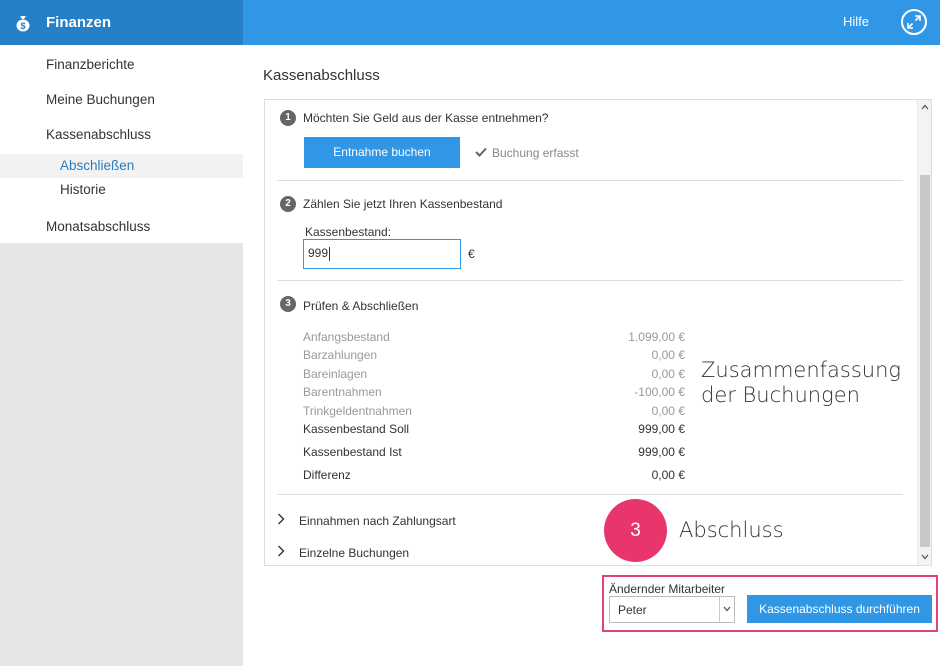 The image size is (940, 666). I want to click on sidebar-item-historie: Historie, so click(121, 190).